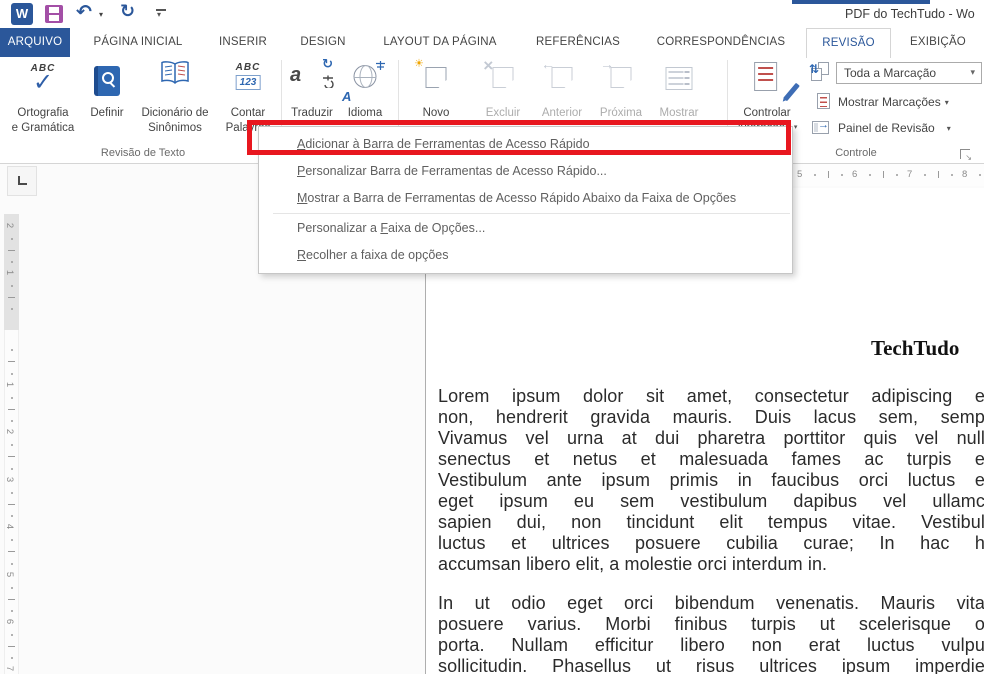 This screenshot has height=674, width=984. I want to click on tab-layout-da-pagina: LAYOUT DA PÁGINA, so click(440, 42).